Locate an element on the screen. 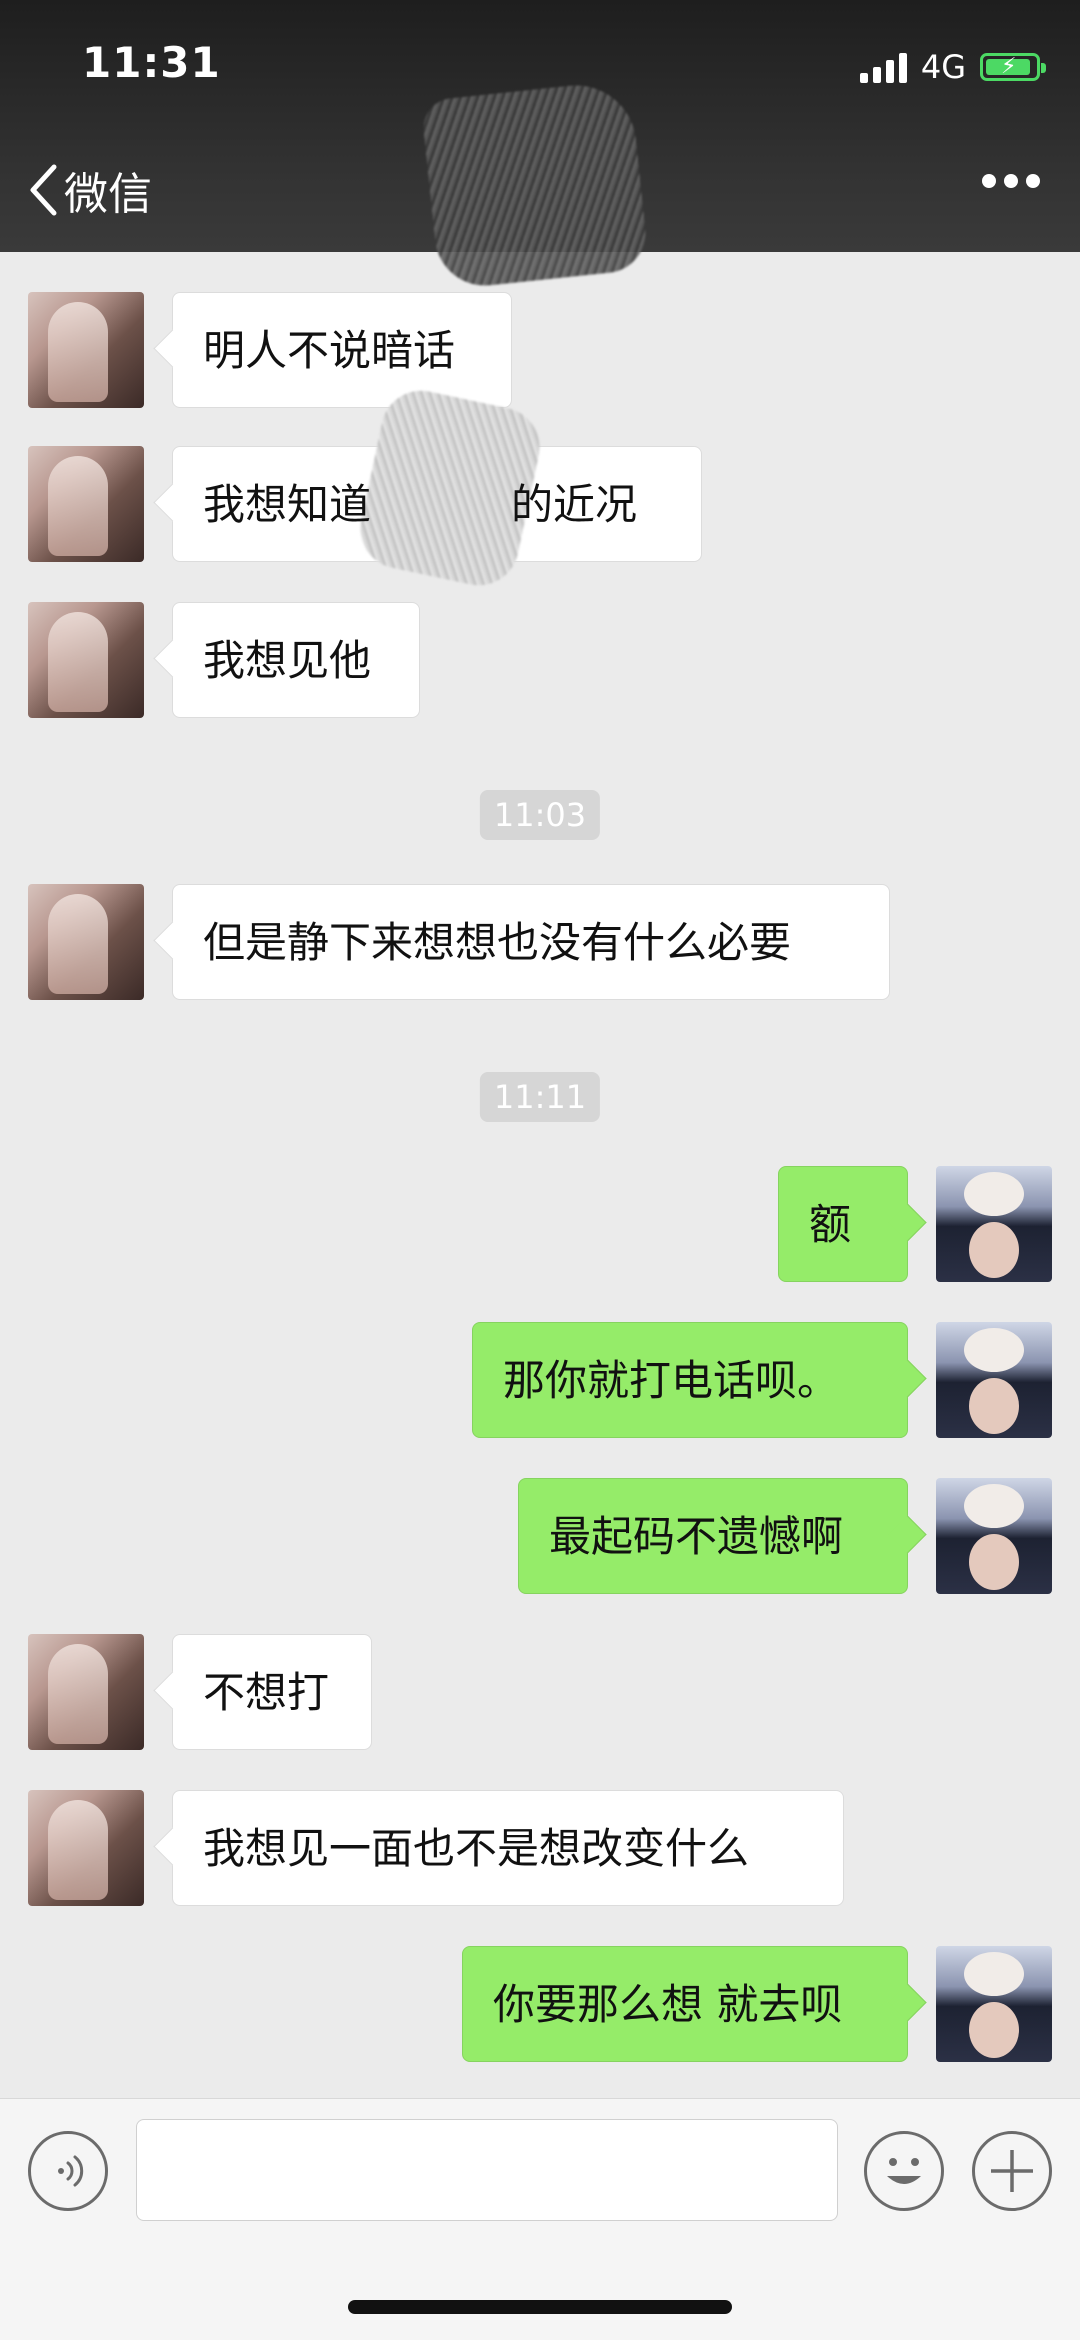 Image resolution: width=1080 pixels, height=2340 pixels. status-time: 11:31 is located at coordinates (151, 62).